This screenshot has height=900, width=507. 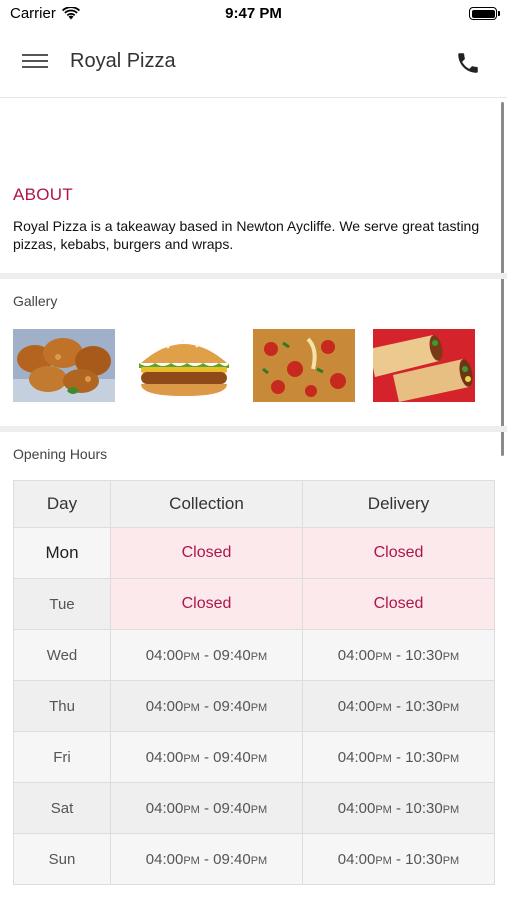 What do you see at coordinates (62, 553) in the screenshot?
I see `day-cell: Mon` at bounding box center [62, 553].